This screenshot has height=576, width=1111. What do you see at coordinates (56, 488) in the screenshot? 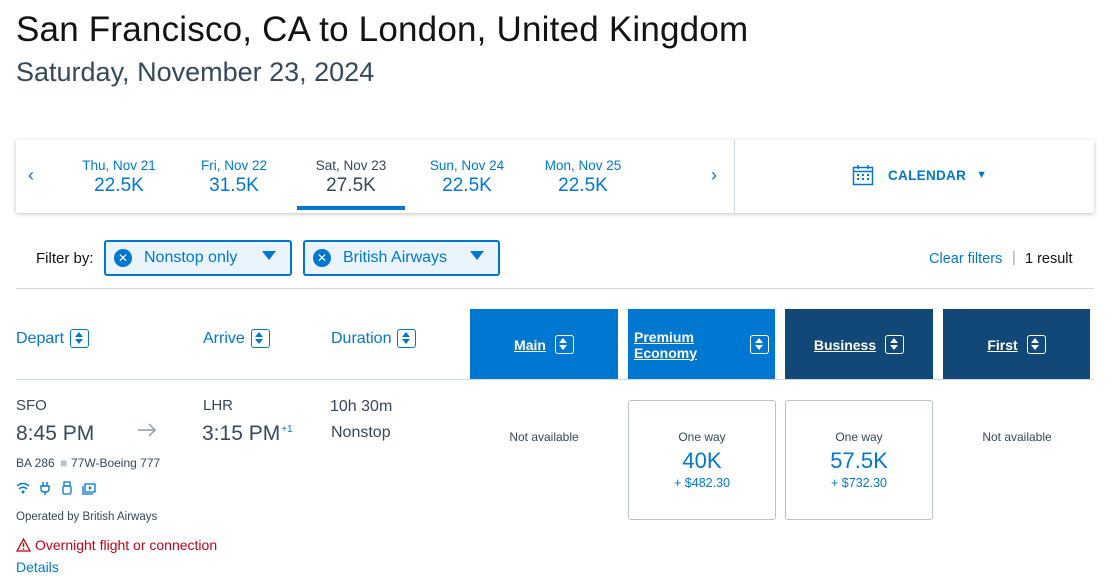
I see `amenities` at bounding box center [56, 488].